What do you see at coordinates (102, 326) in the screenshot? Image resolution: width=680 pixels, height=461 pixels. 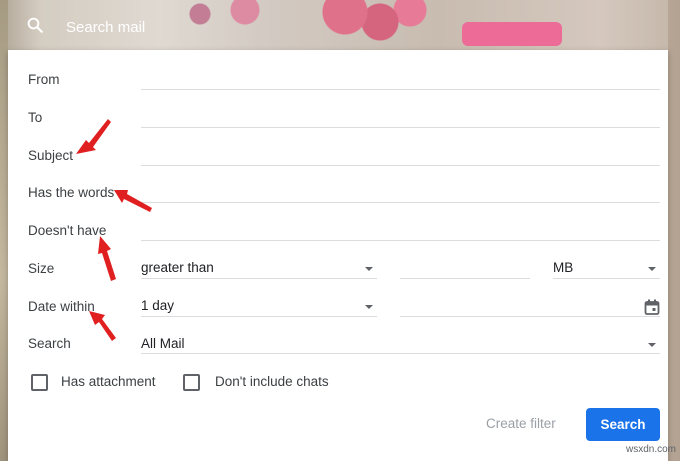 I see `arrow-date-within` at bounding box center [102, 326].